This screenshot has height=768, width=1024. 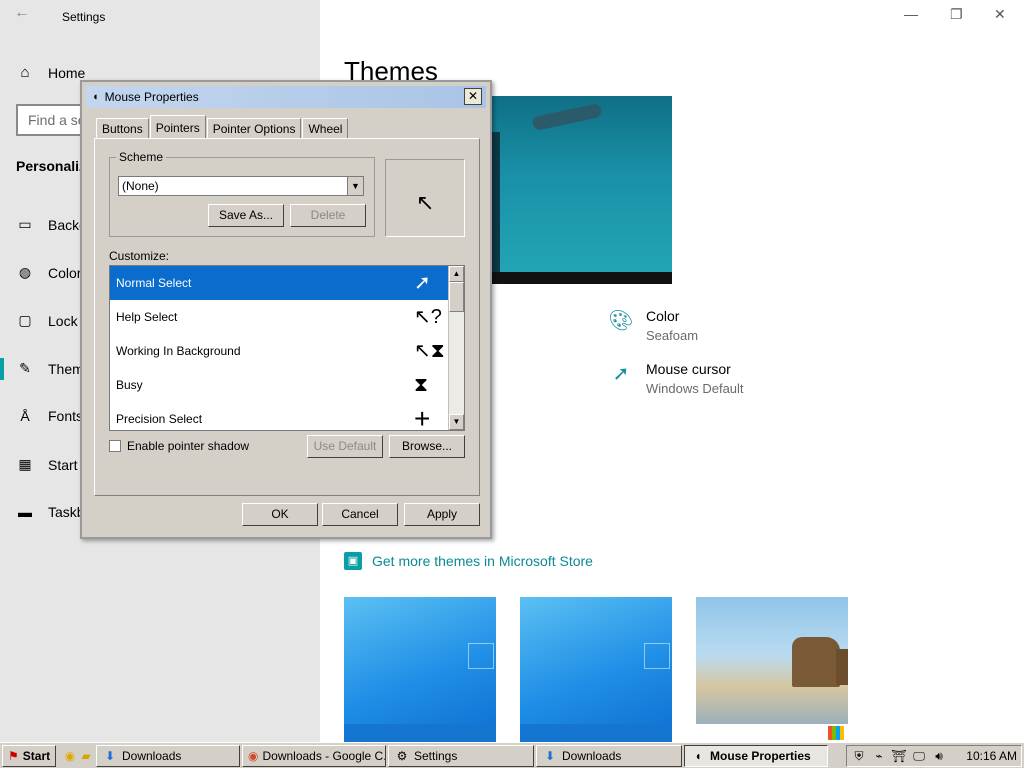 I want to click on tab-buttons: Buttons, so click(x=122, y=128).